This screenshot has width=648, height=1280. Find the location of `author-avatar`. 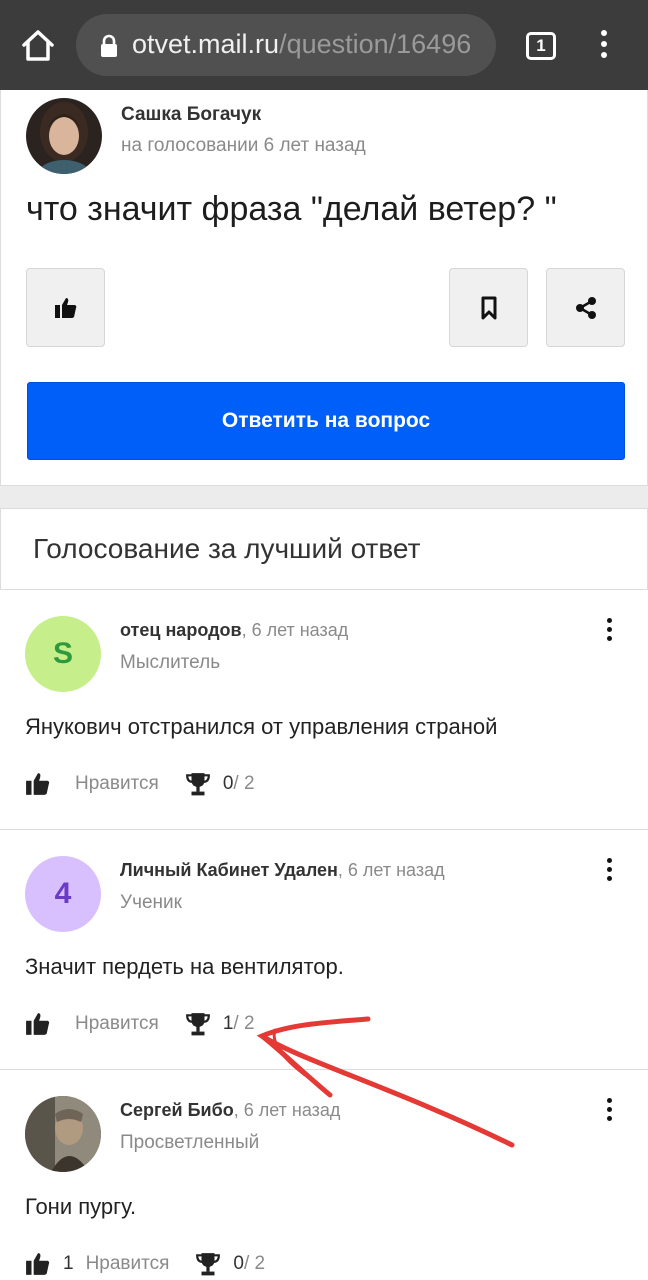

author-avatar is located at coordinates (64, 136).